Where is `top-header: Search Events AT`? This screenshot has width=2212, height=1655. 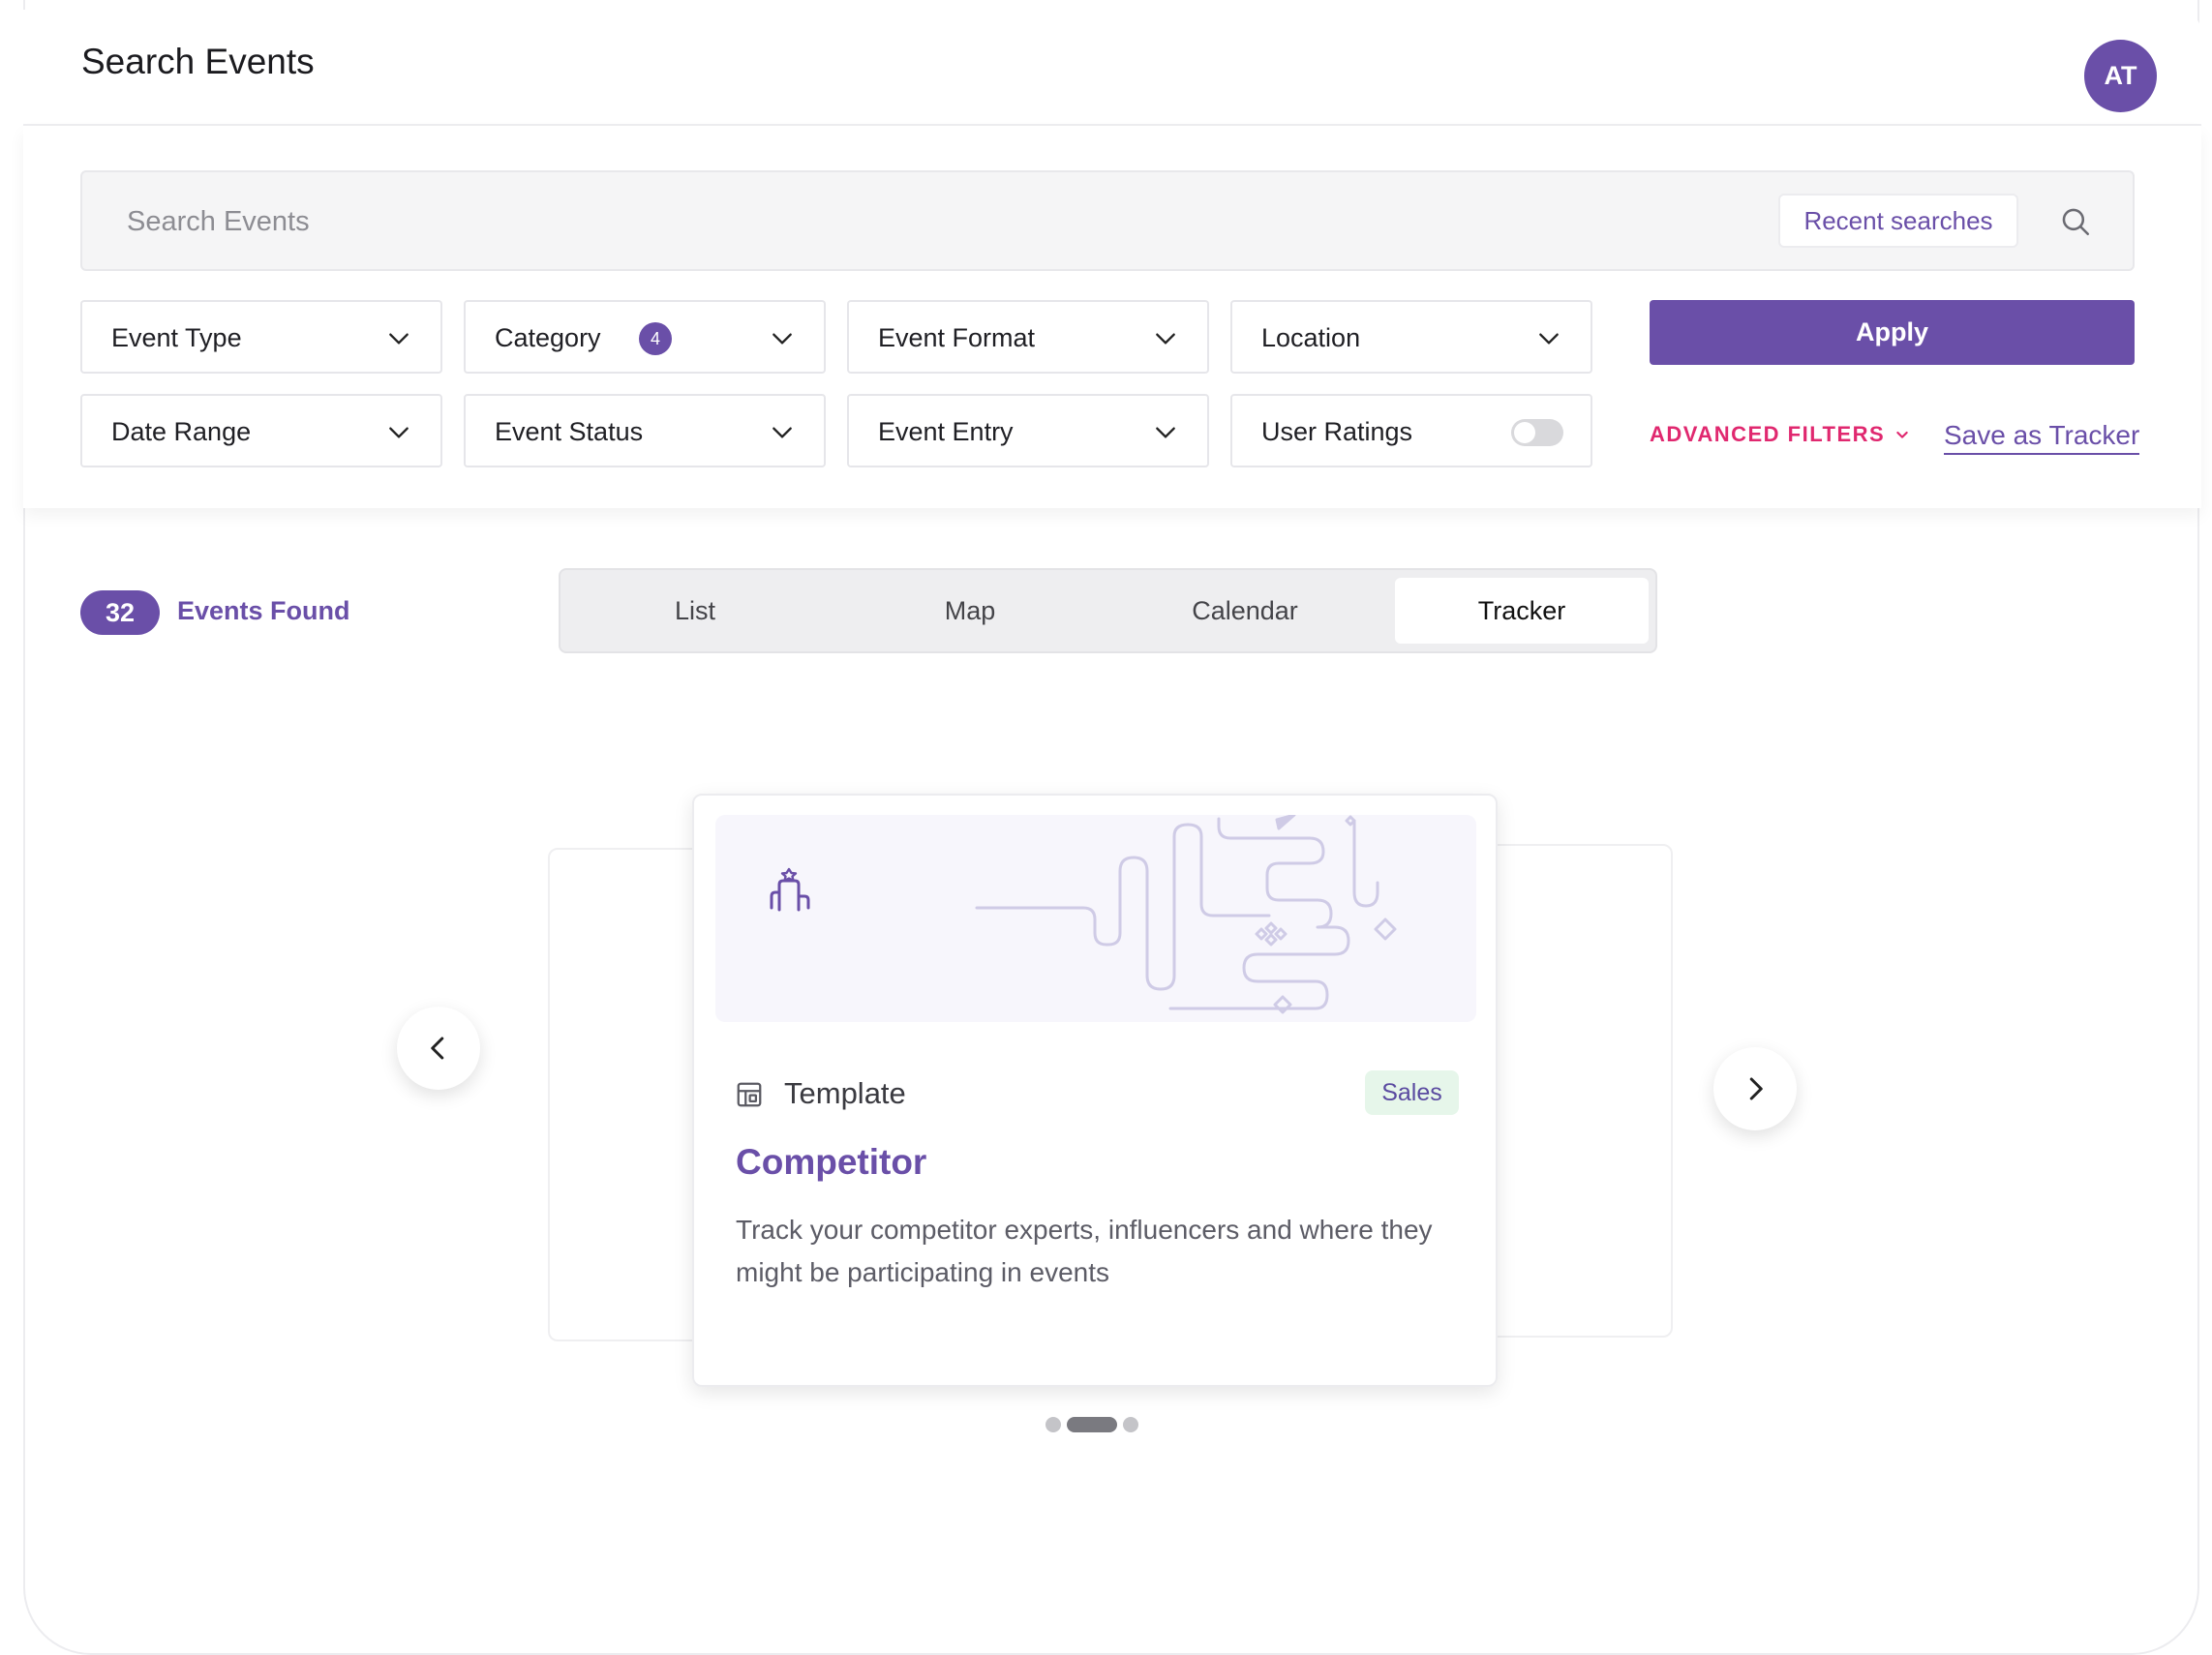
top-header: Search Events AT is located at coordinates (1112, 68).